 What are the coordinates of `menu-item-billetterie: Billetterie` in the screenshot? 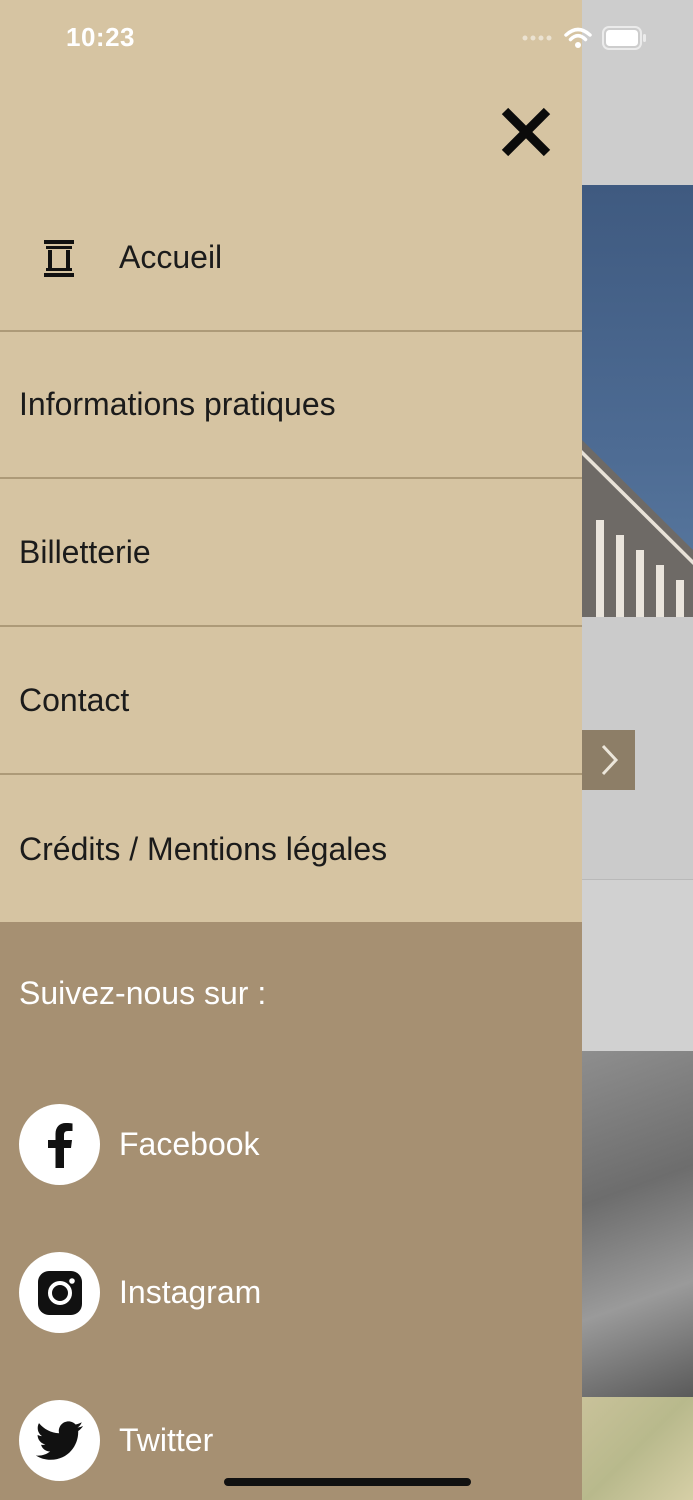 It's located at (291, 553).